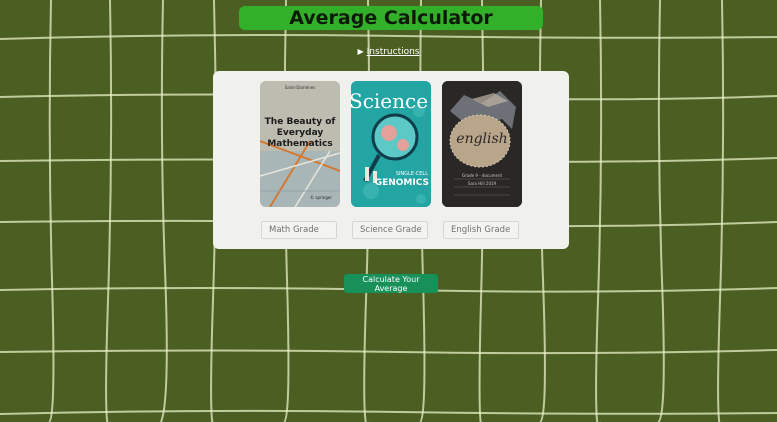 This screenshot has height=422, width=777. What do you see at coordinates (391, 283) in the screenshot?
I see `calculate-average-button: Calculate Your Average` at bounding box center [391, 283].